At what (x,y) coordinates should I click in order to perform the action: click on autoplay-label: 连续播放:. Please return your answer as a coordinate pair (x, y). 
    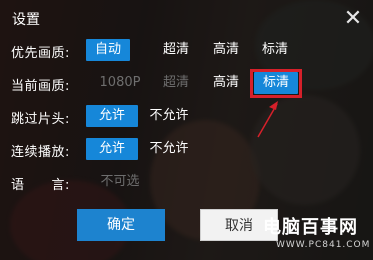
    Looking at the image, I should click on (40, 152).